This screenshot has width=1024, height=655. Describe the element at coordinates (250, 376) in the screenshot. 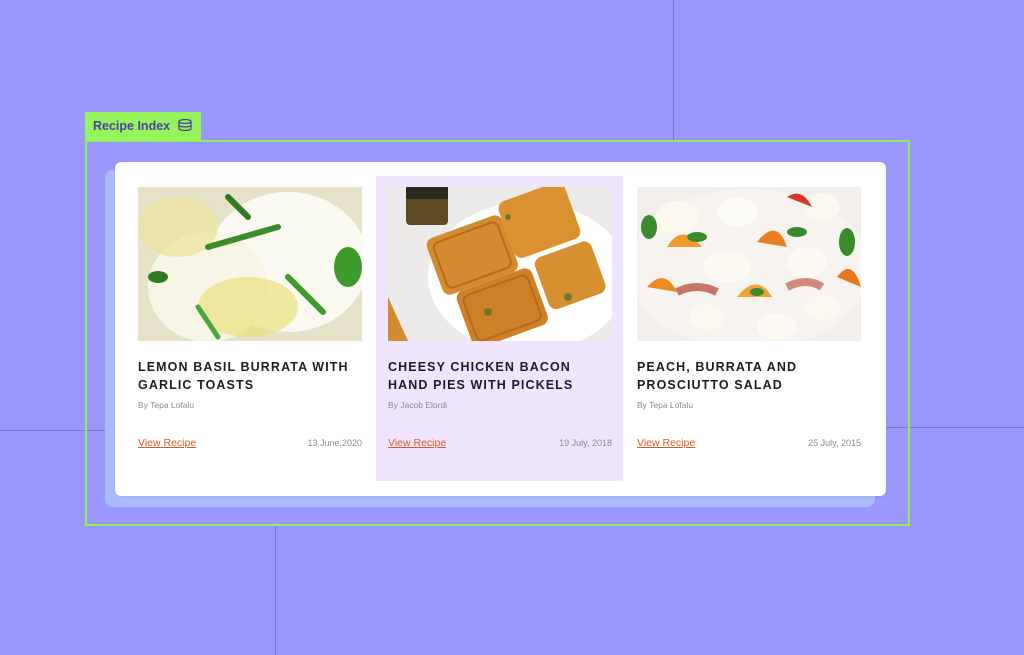

I see `recipe-title: Lemon Basil Burrata with Garlic Toasts` at that location.